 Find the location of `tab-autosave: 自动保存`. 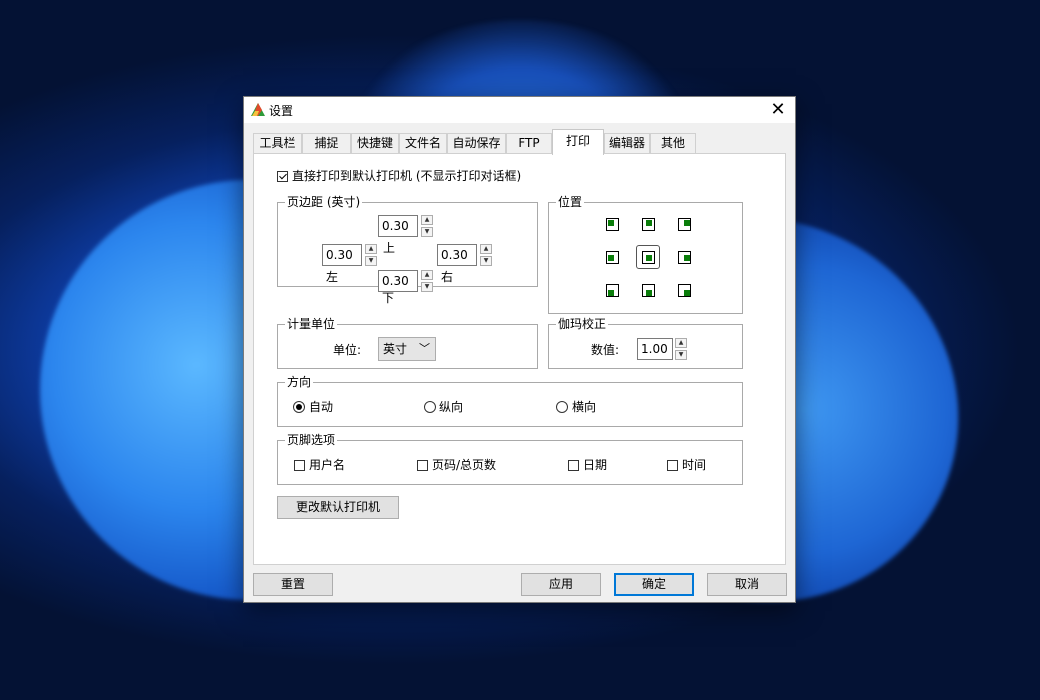

tab-autosave: 自动保存 is located at coordinates (476, 143).